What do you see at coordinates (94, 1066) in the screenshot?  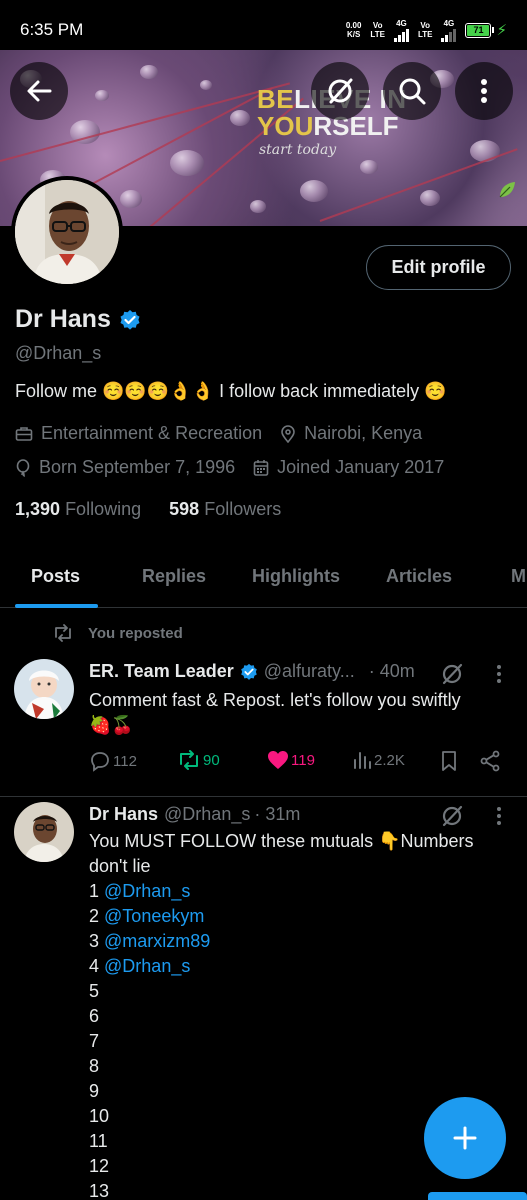 I see `list-number: 8` at bounding box center [94, 1066].